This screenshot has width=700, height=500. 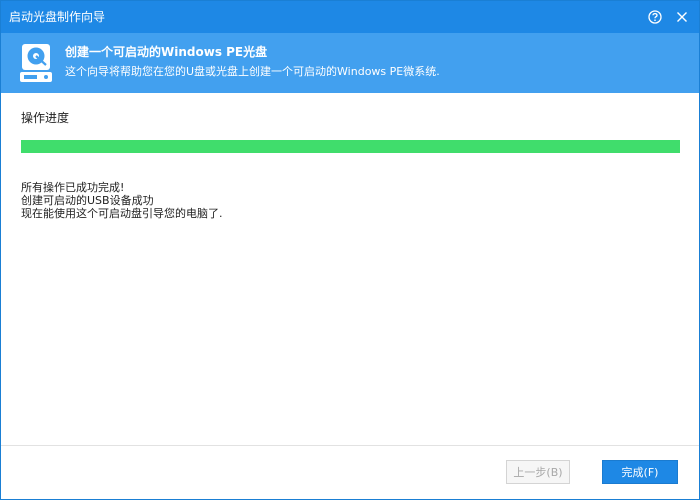 I want to click on finish-button: 完成(F), so click(x=640, y=472).